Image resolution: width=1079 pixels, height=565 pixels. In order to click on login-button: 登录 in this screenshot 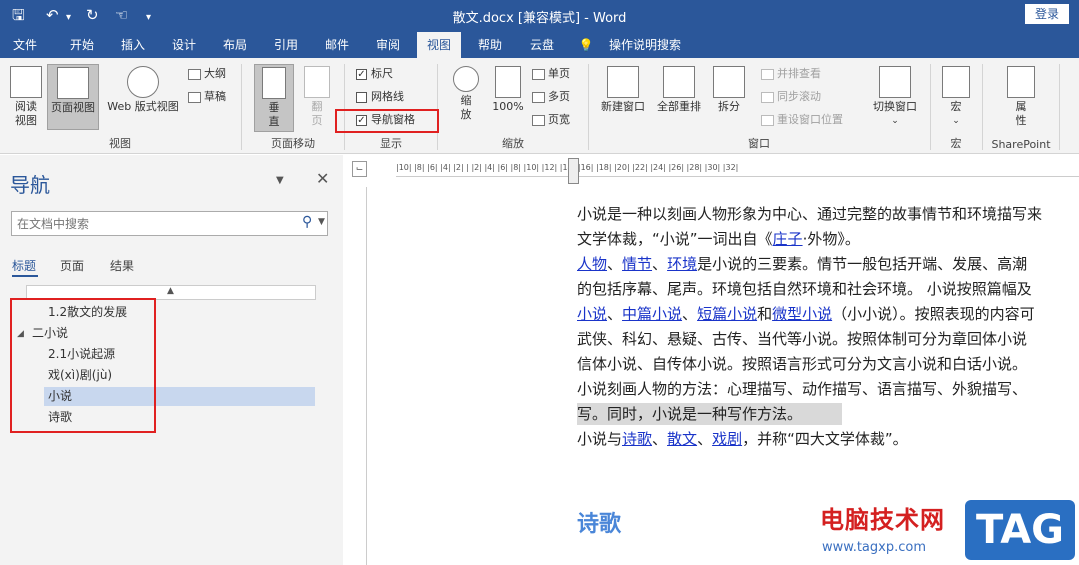, I will do `click(1047, 14)`.